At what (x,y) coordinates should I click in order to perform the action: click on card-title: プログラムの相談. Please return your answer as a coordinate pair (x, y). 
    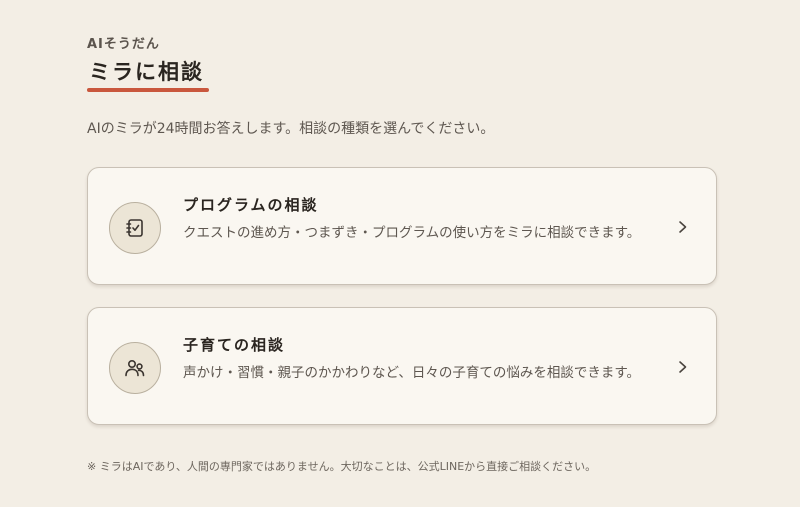
    Looking at the image, I should click on (251, 205).